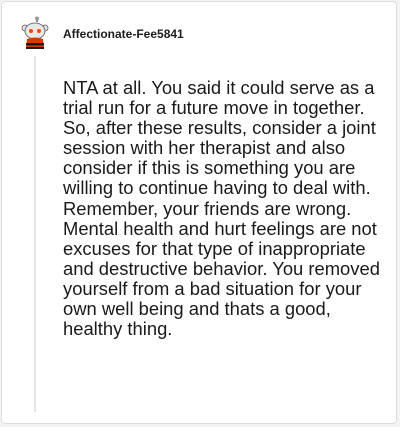 This screenshot has width=400, height=427. Describe the element at coordinates (35, 234) in the screenshot. I see `thread-collapse-line` at that location.